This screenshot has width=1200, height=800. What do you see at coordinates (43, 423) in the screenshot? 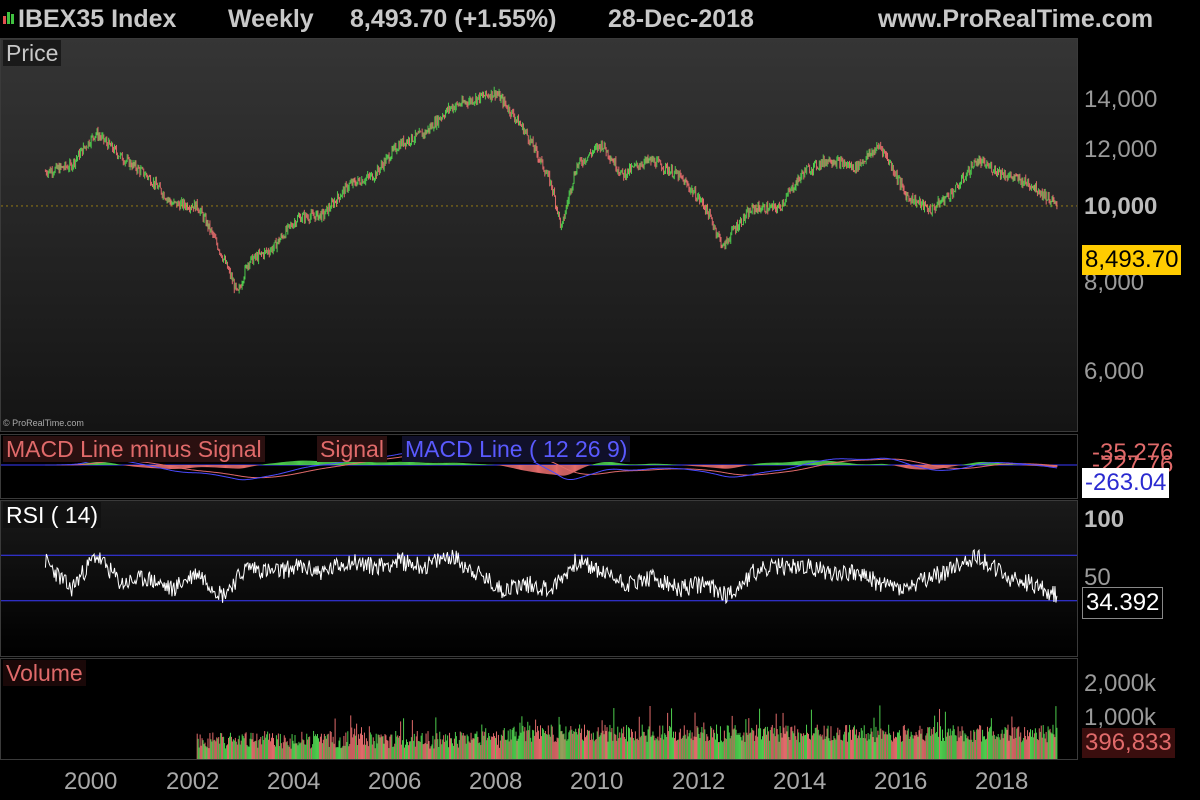
I see `watermark: © ProRealTime.com` at bounding box center [43, 423].